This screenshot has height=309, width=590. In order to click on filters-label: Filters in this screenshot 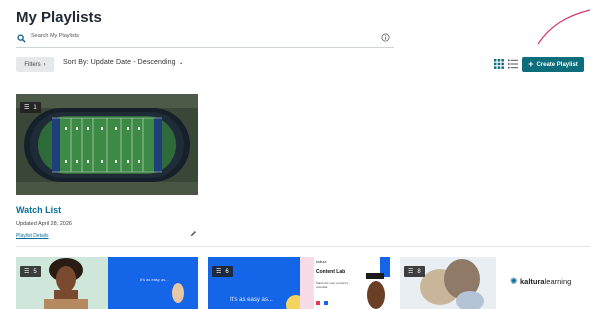, I will do `click(32, 64)`.